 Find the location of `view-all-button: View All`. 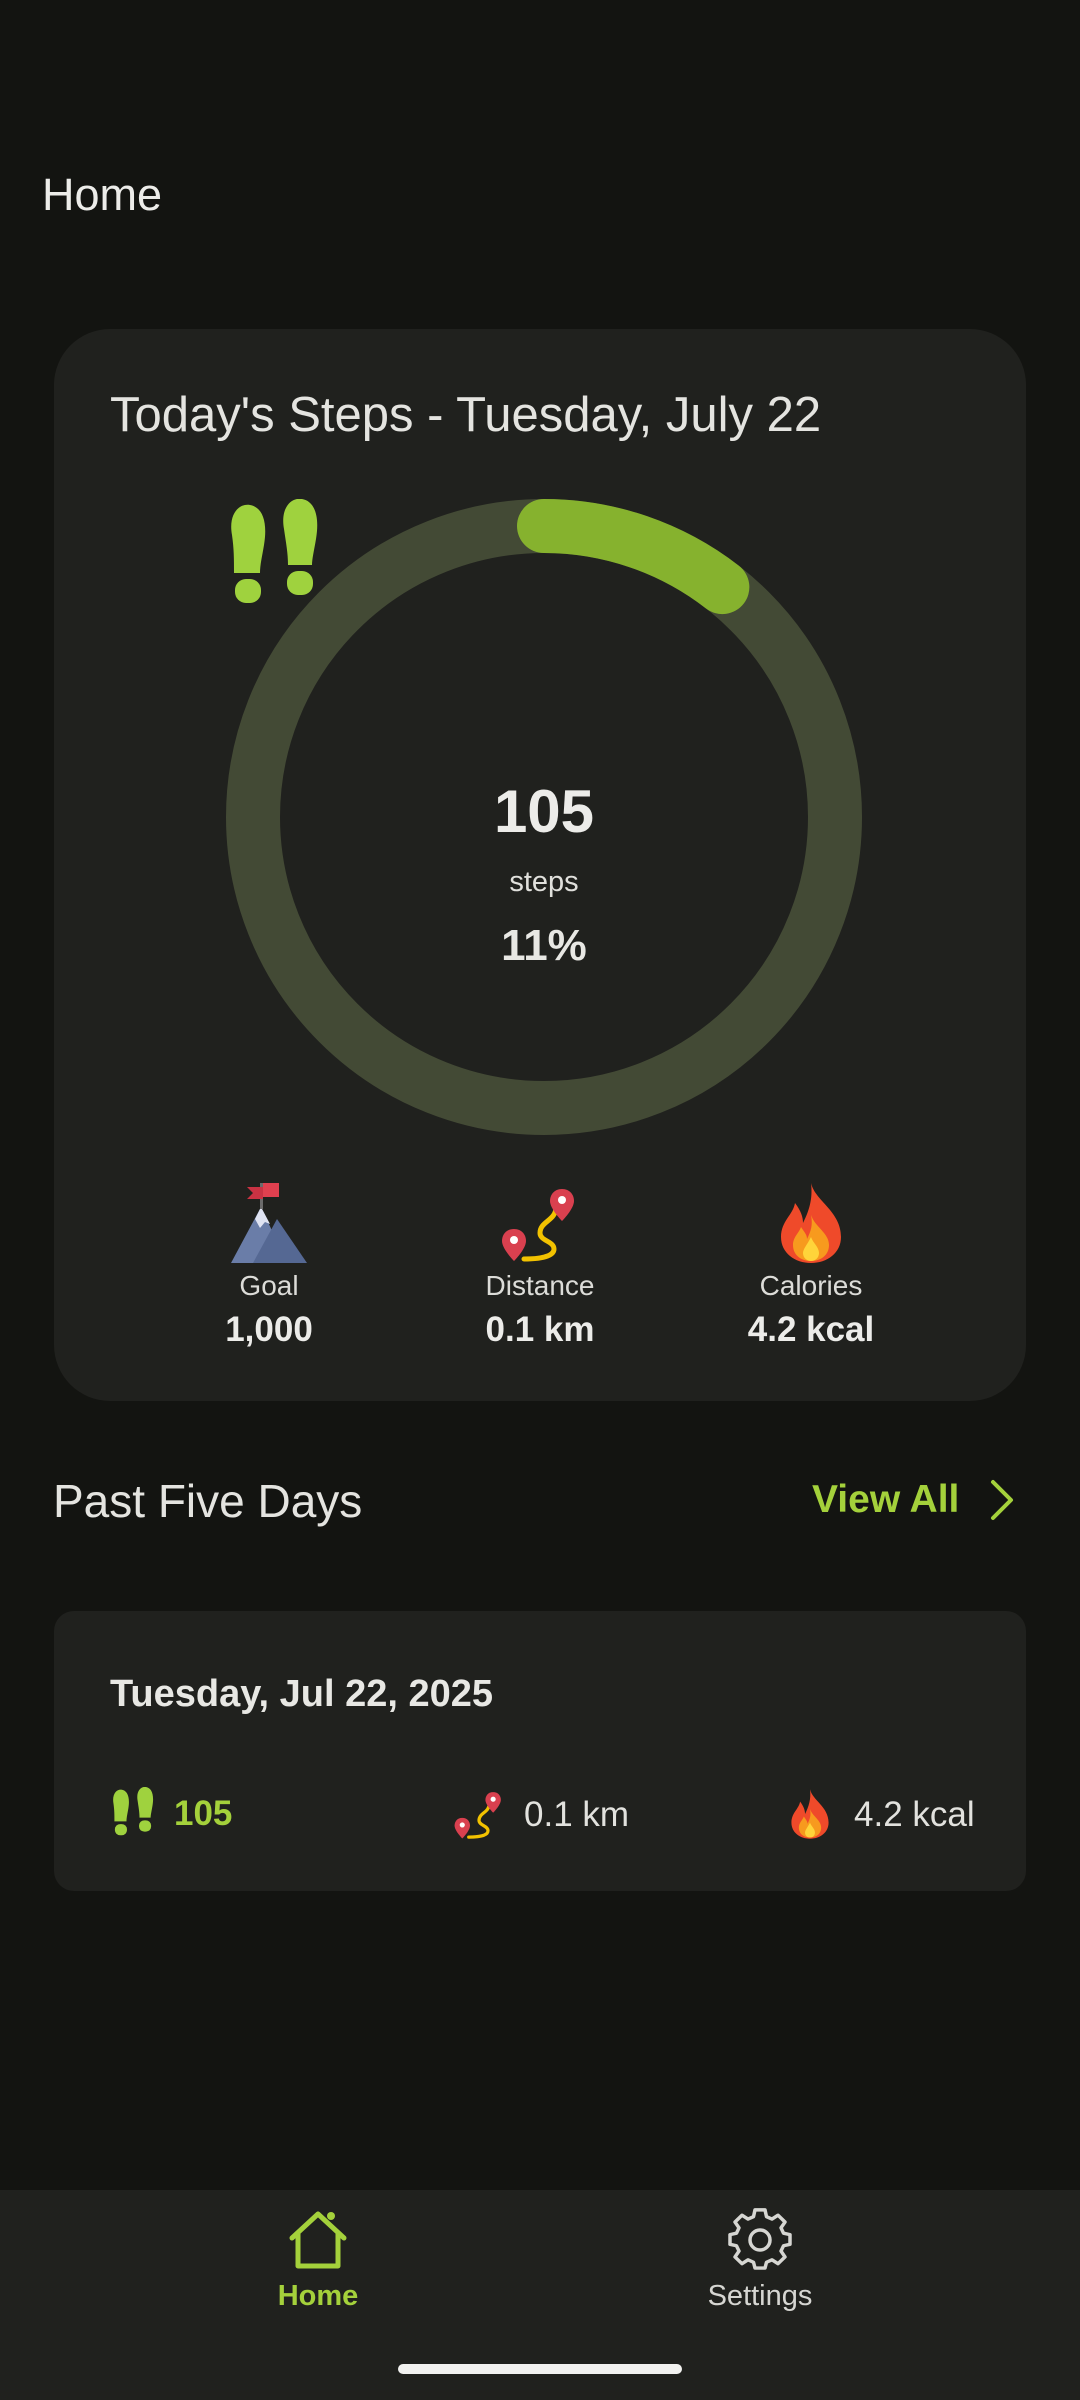

view-all-button: View All is located at coordinates (914, 1500).